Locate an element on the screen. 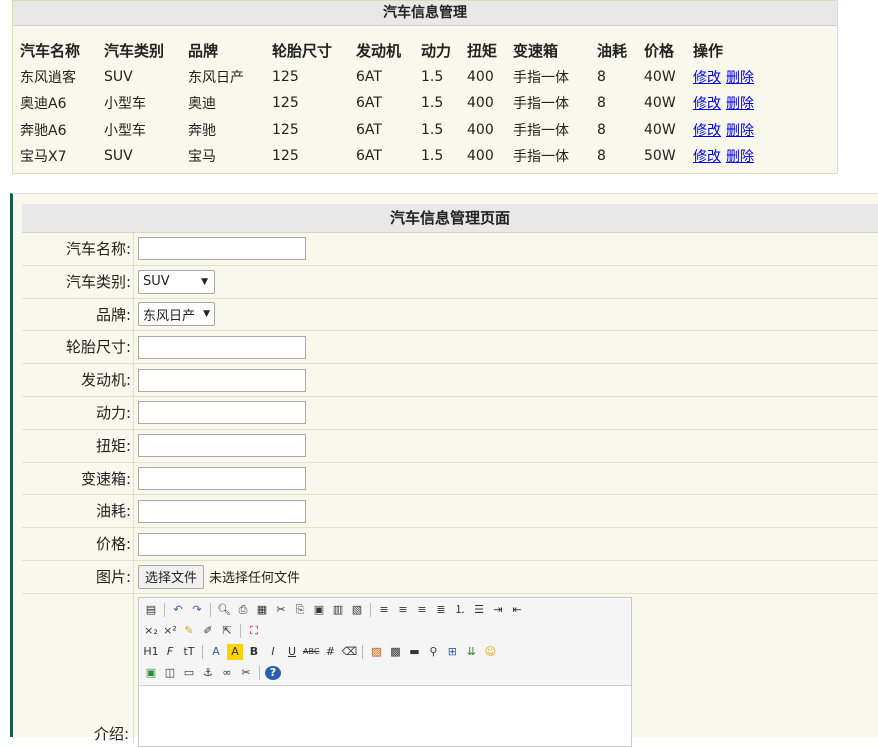 This screenshot has width=878, height=747. paste-icon: ▣ is located at coordinates (319, 610).